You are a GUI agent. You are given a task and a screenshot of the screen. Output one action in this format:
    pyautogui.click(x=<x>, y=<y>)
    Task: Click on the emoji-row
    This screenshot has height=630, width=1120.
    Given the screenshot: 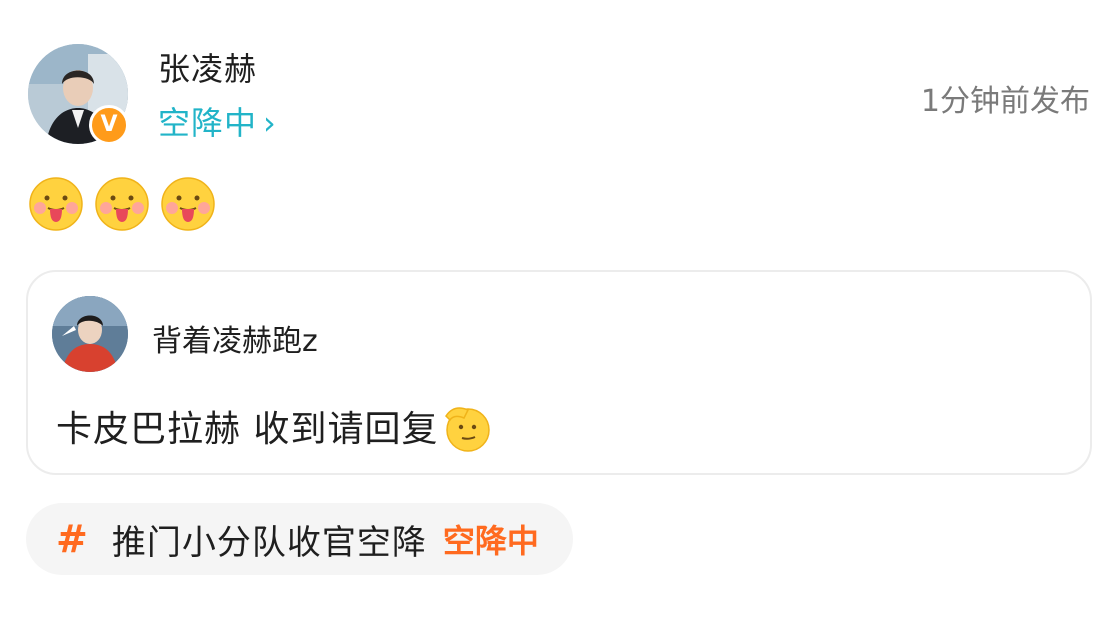 What is the action you would take?
    pyautogui.click(x=122, y=204)
    